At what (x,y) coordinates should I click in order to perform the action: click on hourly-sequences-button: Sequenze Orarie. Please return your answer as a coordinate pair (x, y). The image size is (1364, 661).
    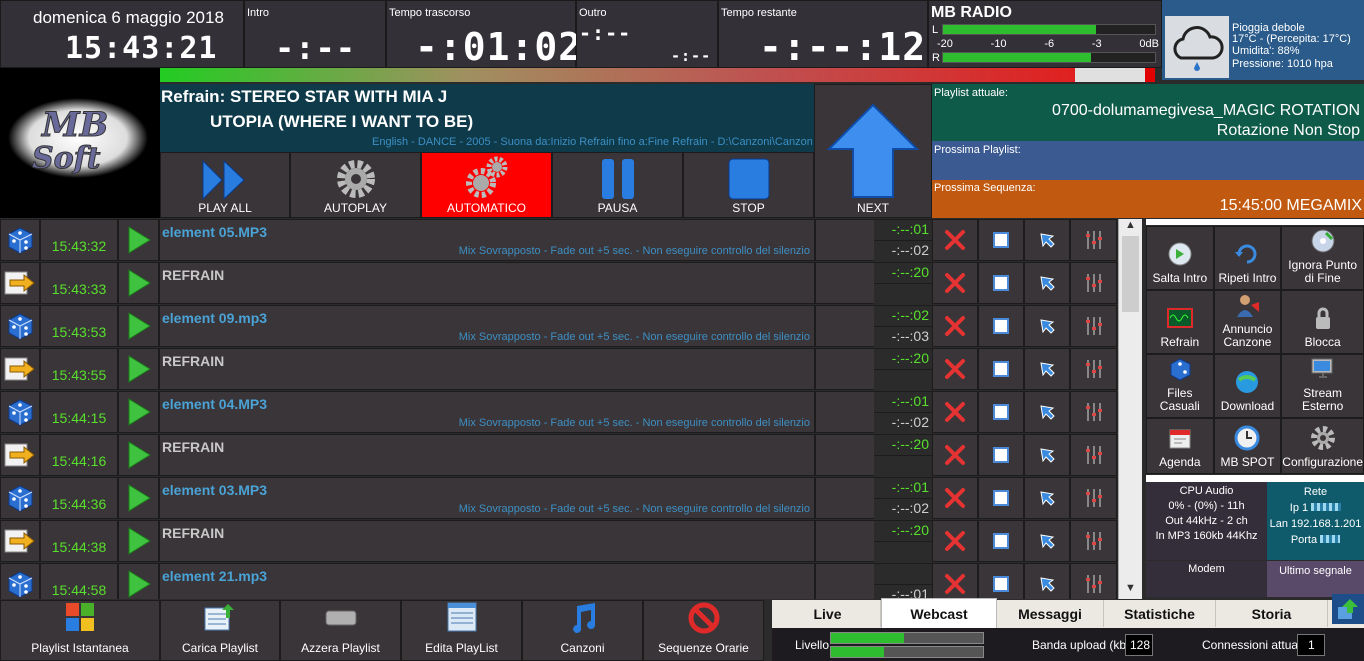
    Looking at the image, I should click on (703, 630).